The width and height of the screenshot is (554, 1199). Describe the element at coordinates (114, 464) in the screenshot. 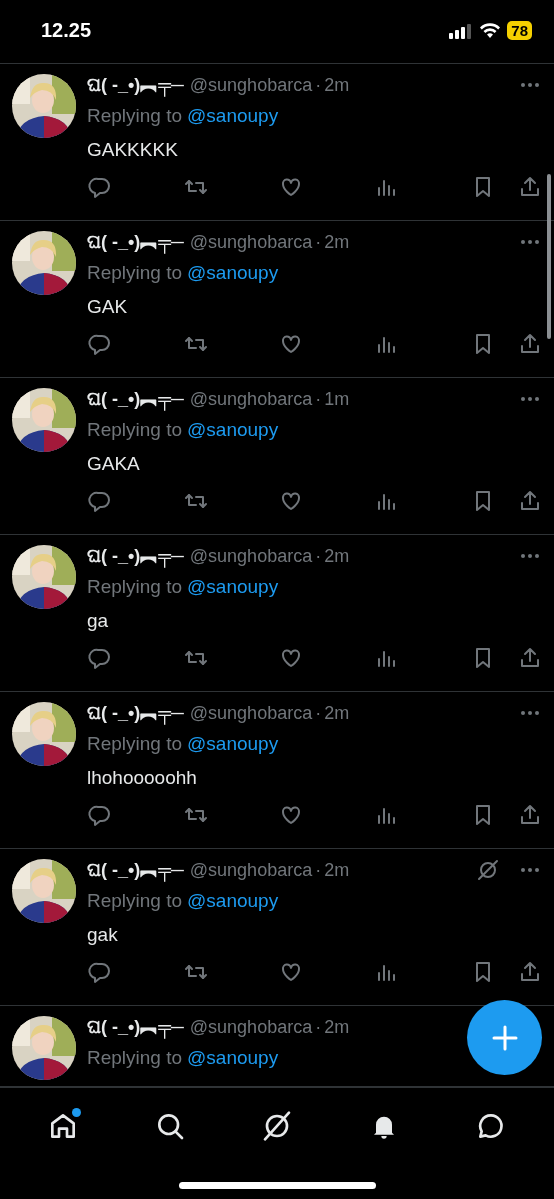

I see `tweet-text: GAKA` at that location.